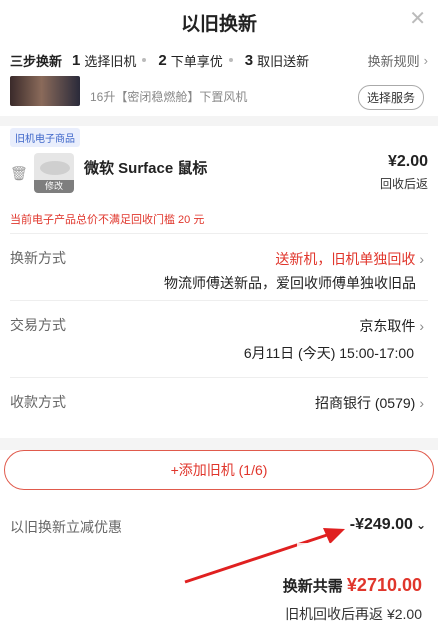 Image resolution: width=438 pixels, height=628 pixels. I want to click on step-1: 1 选择旧机, so click(112, 60).